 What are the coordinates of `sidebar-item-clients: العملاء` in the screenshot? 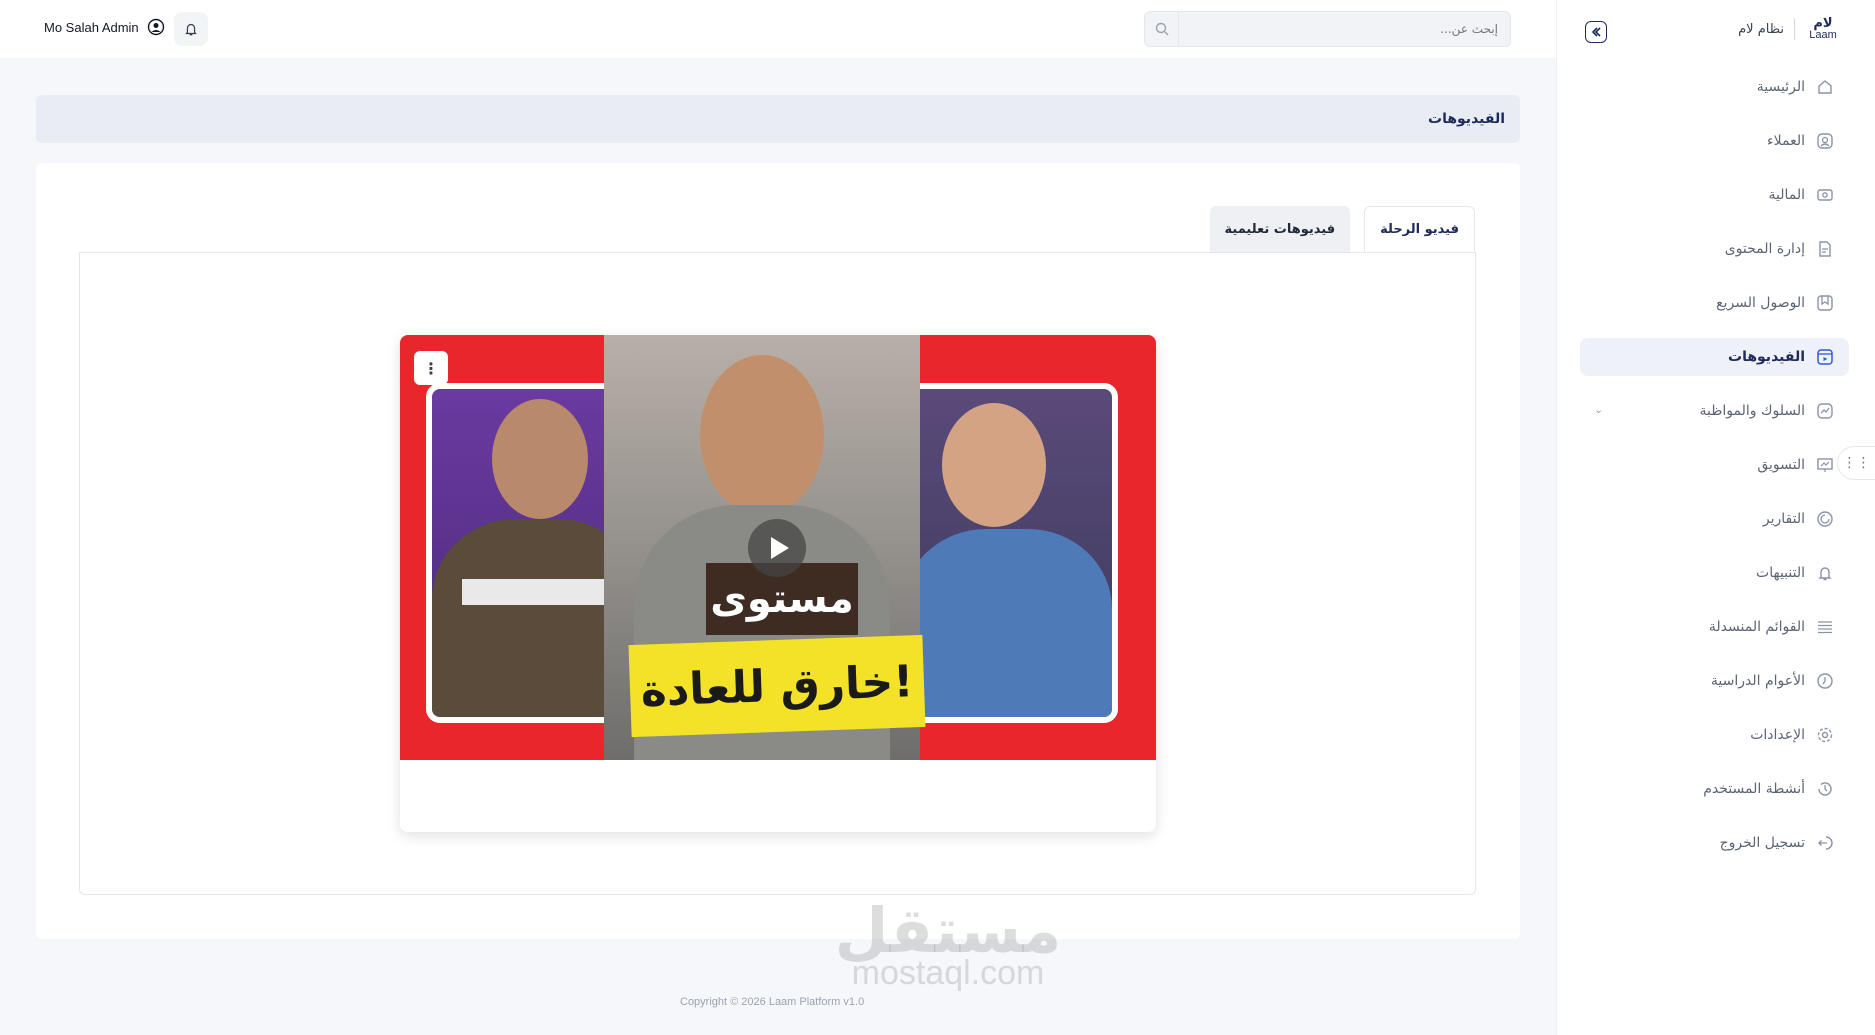 It's located at (1714, 141).